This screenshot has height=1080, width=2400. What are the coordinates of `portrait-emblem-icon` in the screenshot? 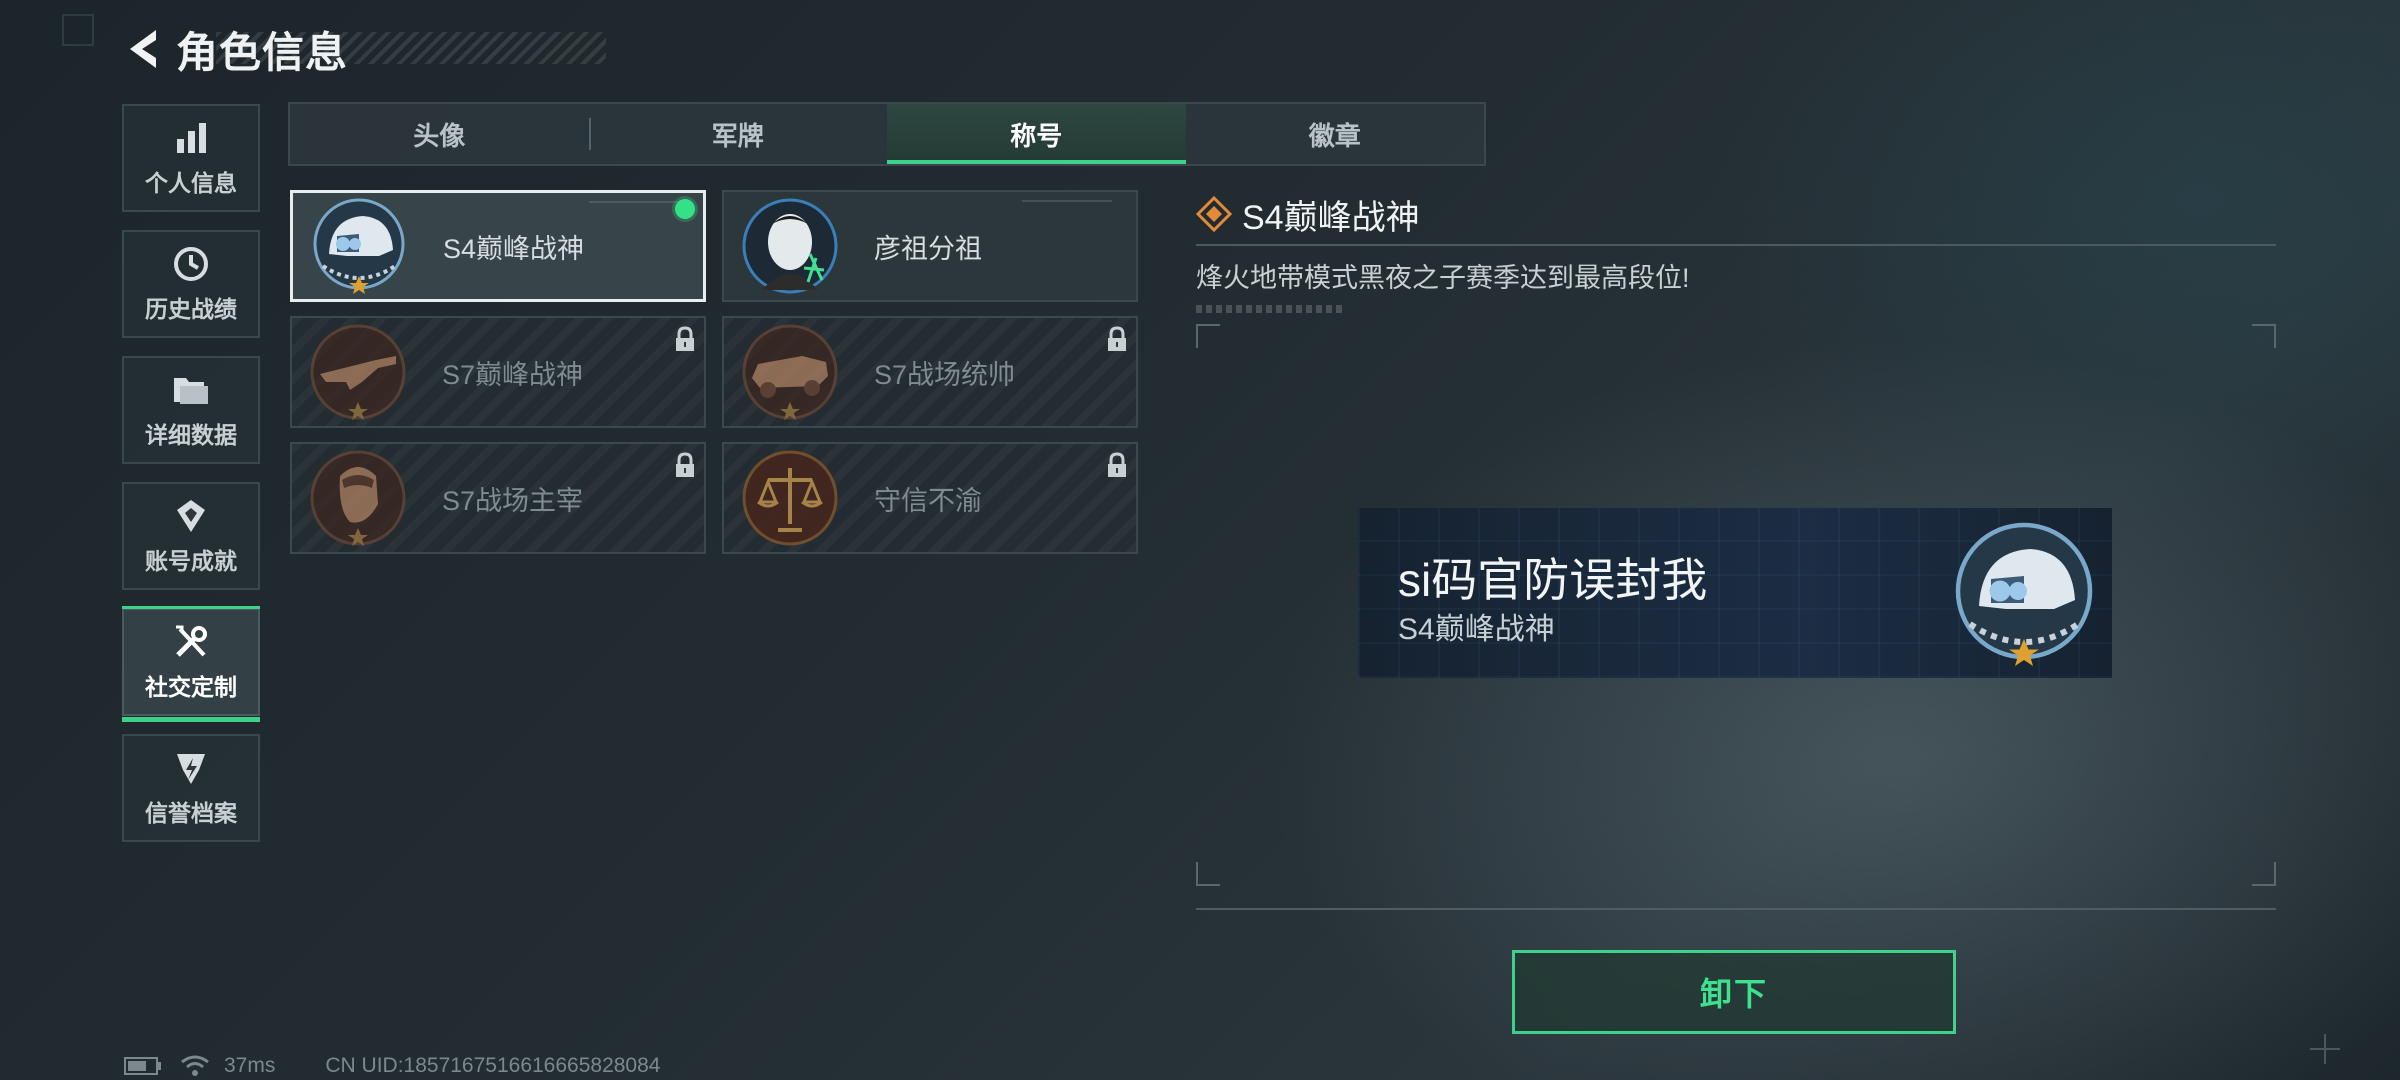 It's located at (790, 246).